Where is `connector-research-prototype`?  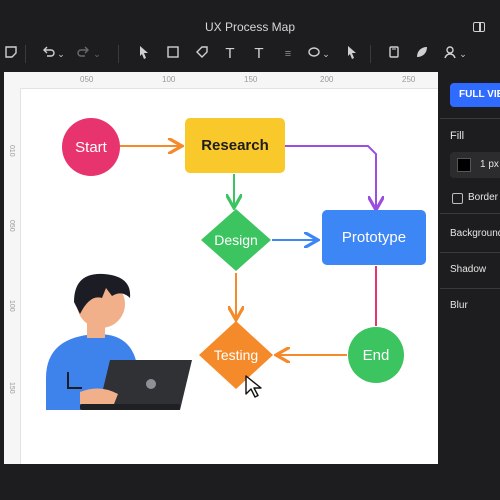
connector-research-prototype is located at coordinates (330, 176).